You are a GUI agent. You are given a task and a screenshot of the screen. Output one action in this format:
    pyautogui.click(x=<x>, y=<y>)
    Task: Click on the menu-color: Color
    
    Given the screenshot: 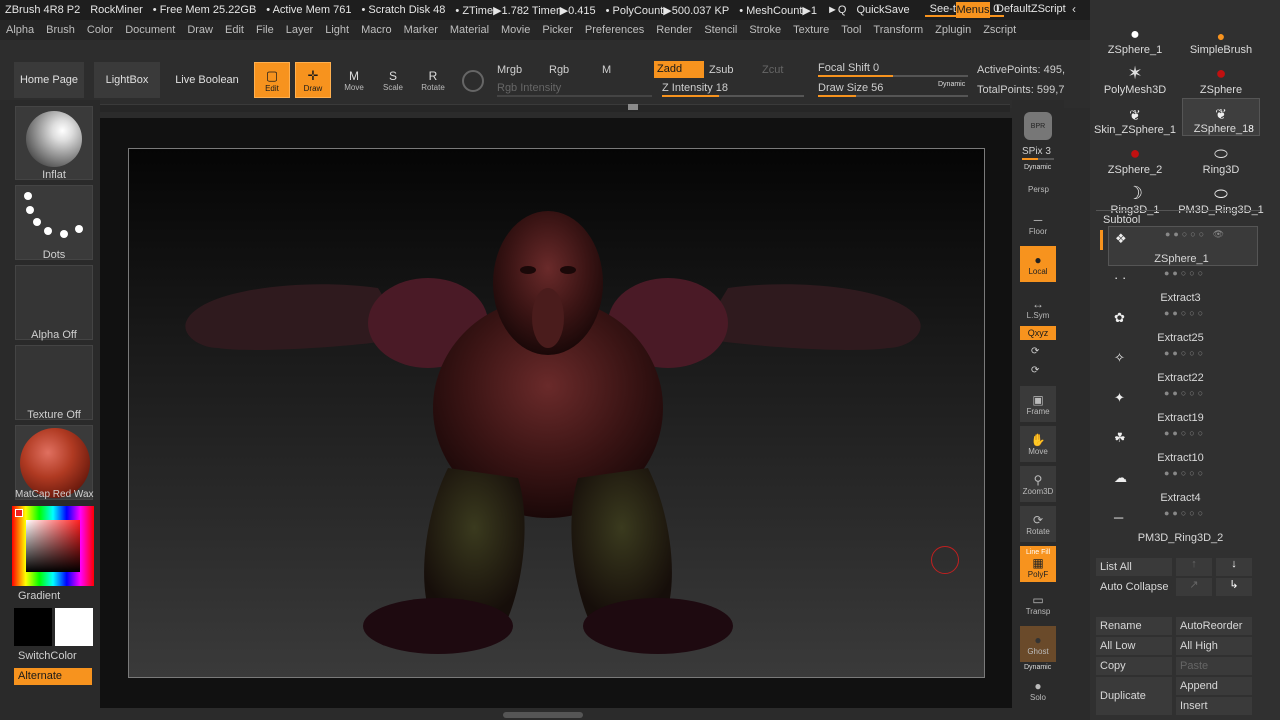 What is the action you would take?
    pyautogui.click(x=100, y=30)
    